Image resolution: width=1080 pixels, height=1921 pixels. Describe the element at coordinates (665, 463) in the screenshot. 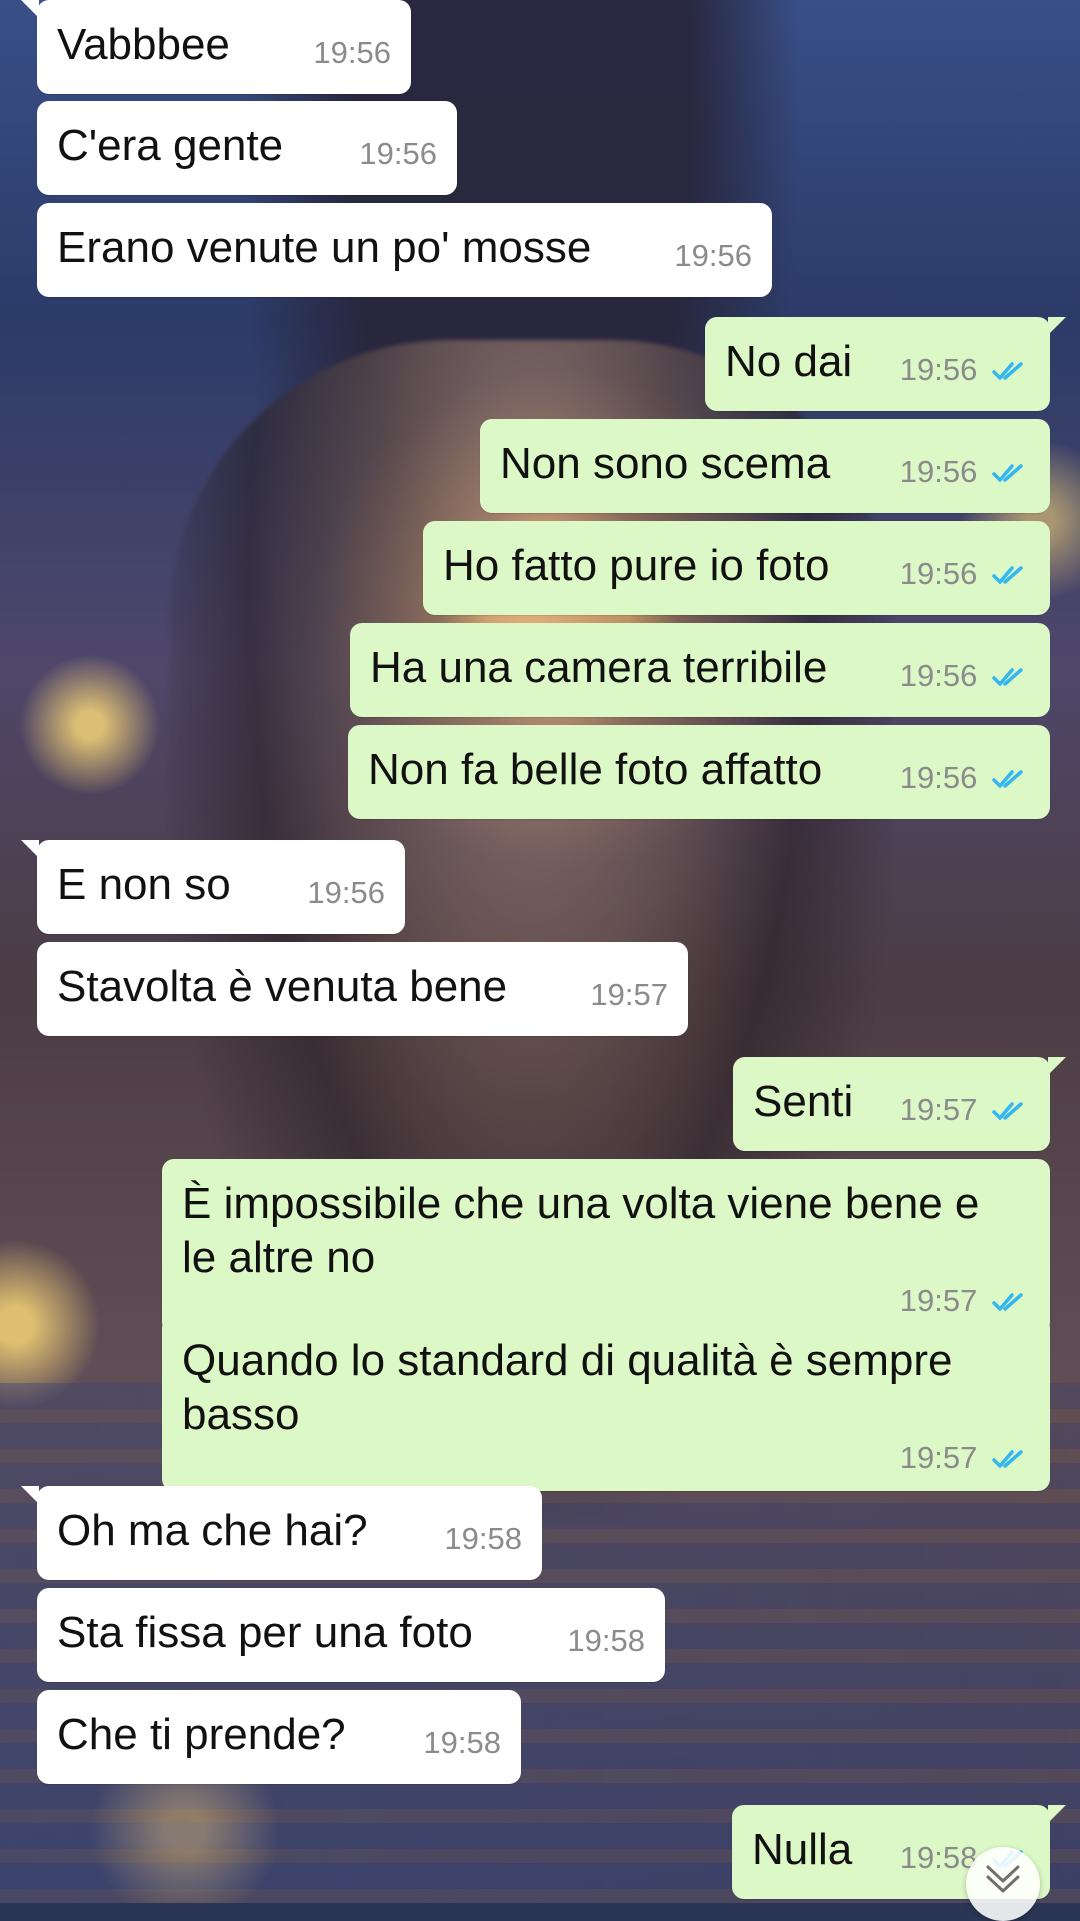

I see `message-text: Non sono scema` at that location.